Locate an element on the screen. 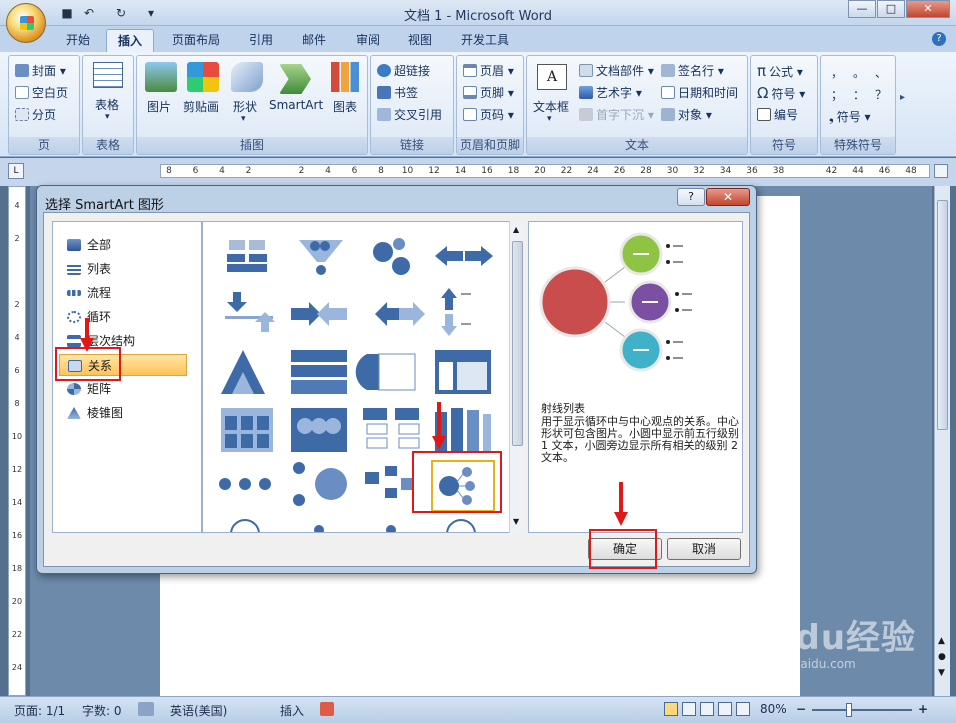  plus-and-circle-thumb is located at coordinates (320, 484).